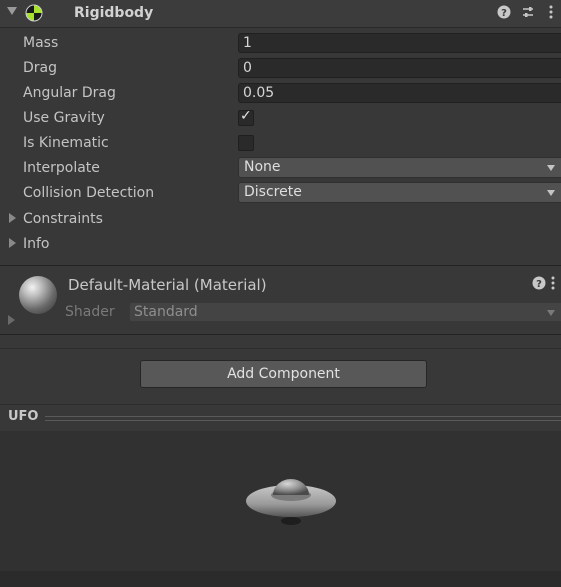  Describe the element at coordinates (23, 416) in the screenshot. I see `preview-title: UFO` at that location.